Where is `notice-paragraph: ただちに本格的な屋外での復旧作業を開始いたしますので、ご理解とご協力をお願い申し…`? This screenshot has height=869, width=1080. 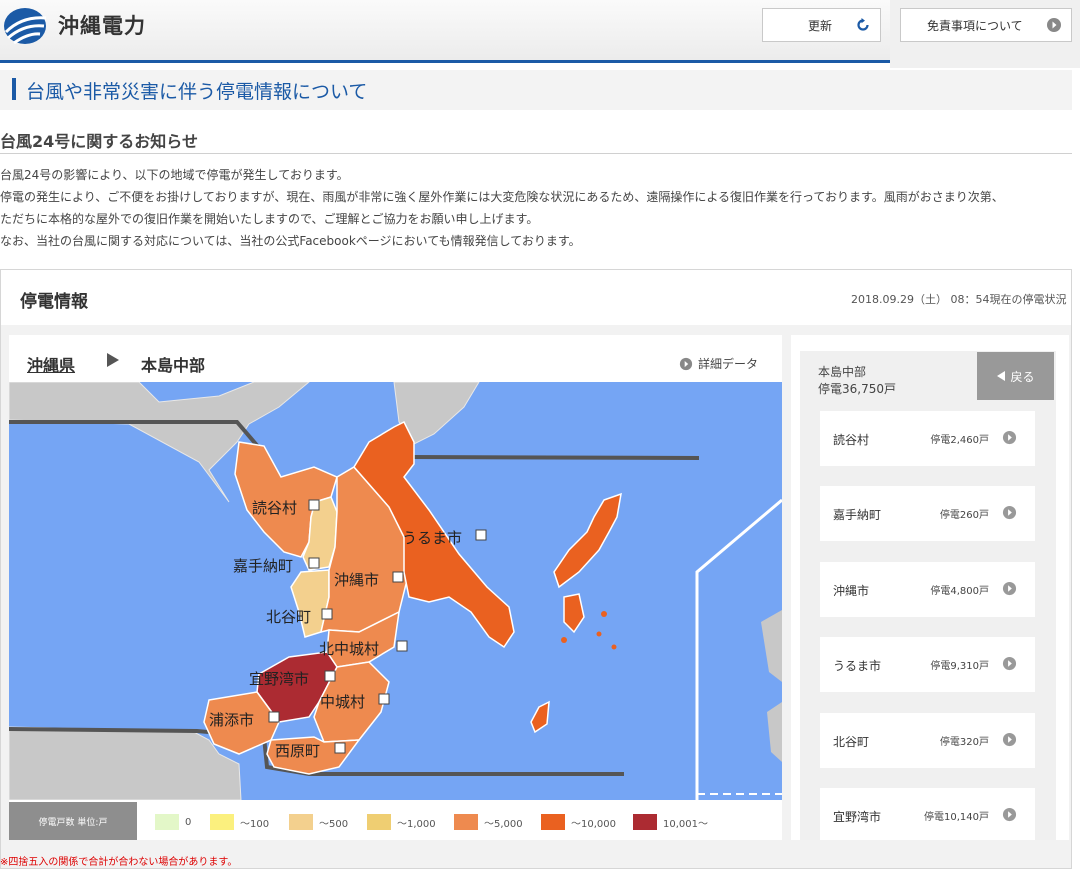
notice-paragraph: ただちに本格的な屋外での復旧作業を開始いたしますので、ご理解とご協力をお願い申し… is located at coordinates (269, 219).